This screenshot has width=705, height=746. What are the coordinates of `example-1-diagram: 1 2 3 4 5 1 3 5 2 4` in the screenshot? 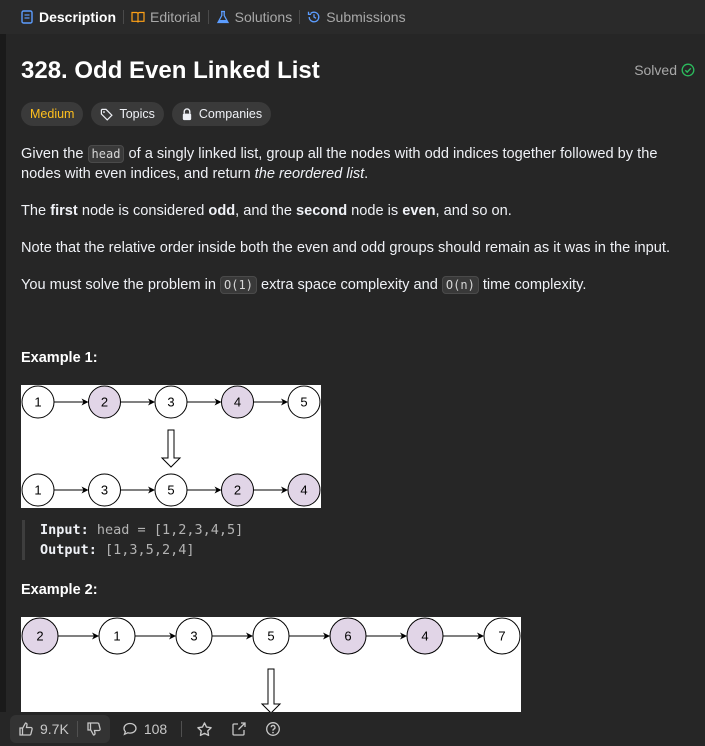 It's located at (171, 446).